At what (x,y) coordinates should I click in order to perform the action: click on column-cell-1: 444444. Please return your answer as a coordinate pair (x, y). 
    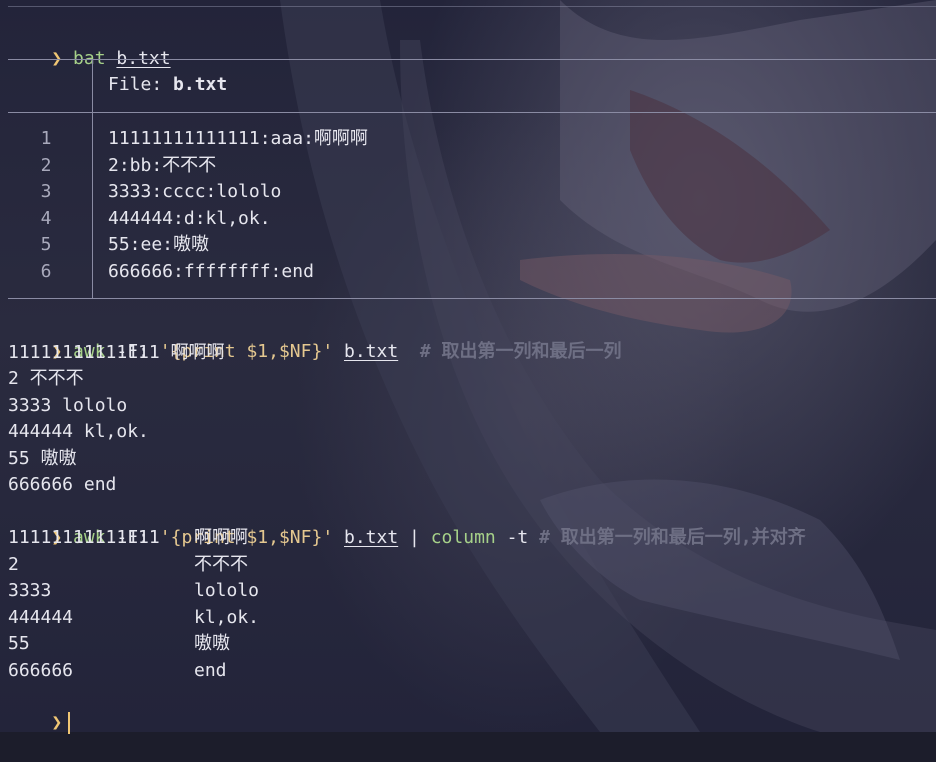
    Looking at the image, I should click on (41, 617).